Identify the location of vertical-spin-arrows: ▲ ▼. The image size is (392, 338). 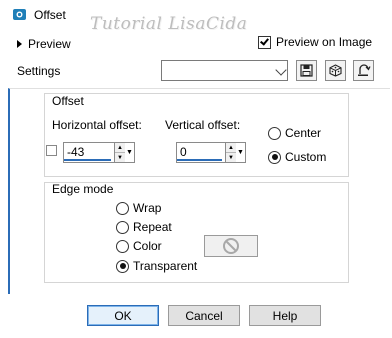
(230, 152).